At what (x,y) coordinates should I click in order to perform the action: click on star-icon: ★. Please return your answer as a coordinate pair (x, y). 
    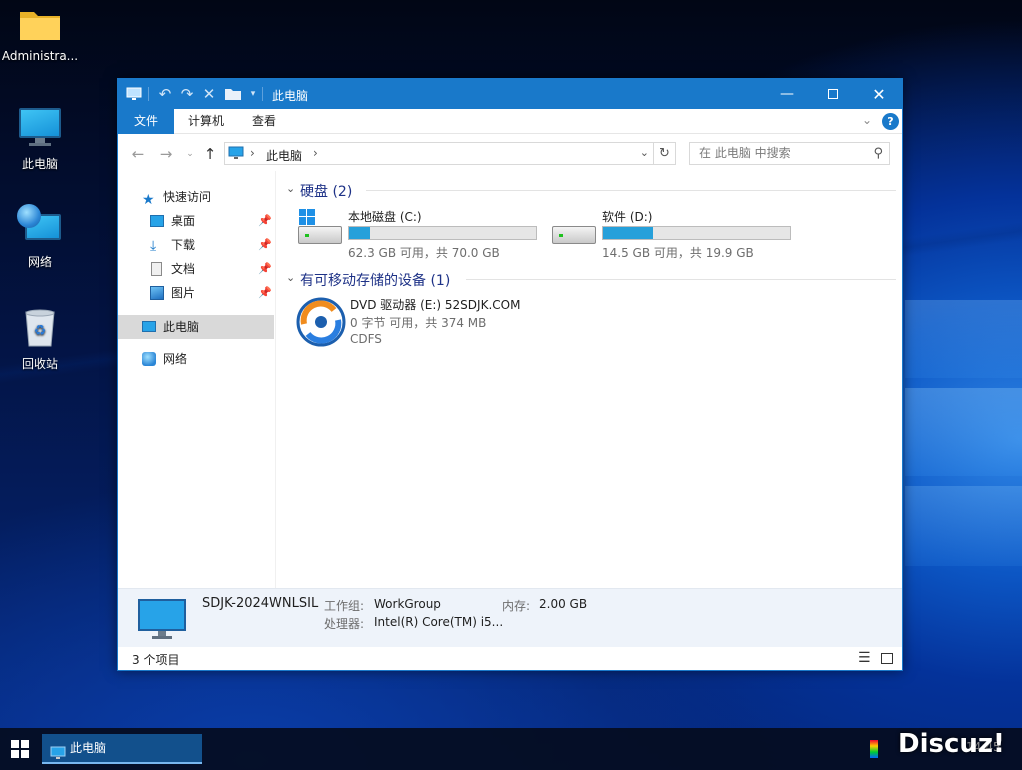
    Looking at the image, I should click on (148, 200).